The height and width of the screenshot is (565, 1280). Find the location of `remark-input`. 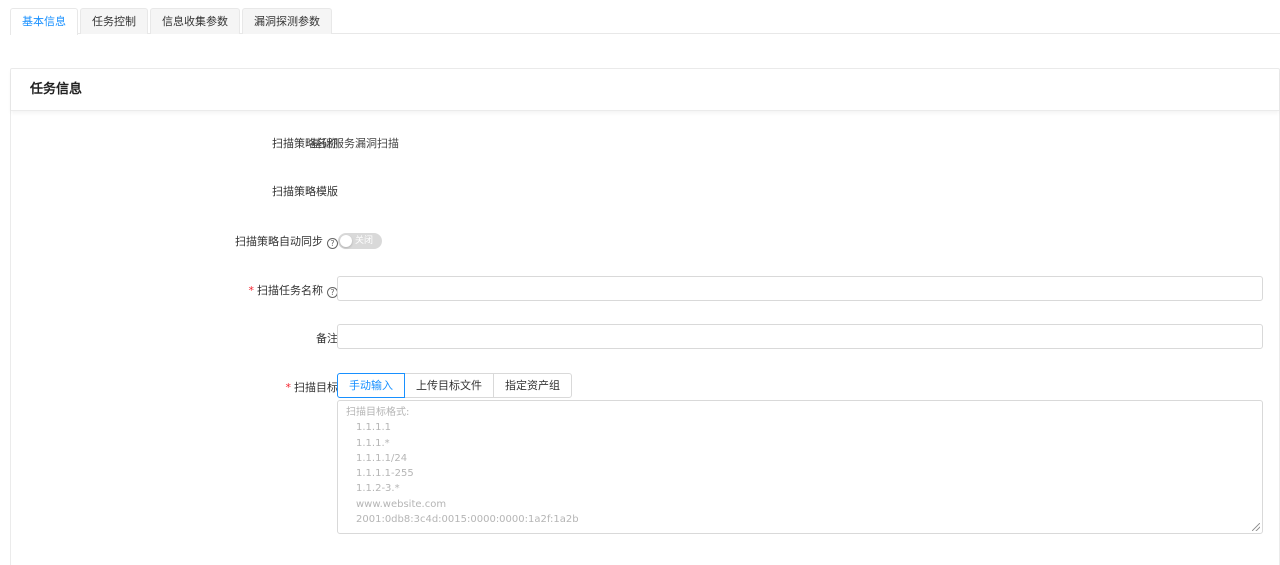

remark-input is located at coordinates (800, 336).